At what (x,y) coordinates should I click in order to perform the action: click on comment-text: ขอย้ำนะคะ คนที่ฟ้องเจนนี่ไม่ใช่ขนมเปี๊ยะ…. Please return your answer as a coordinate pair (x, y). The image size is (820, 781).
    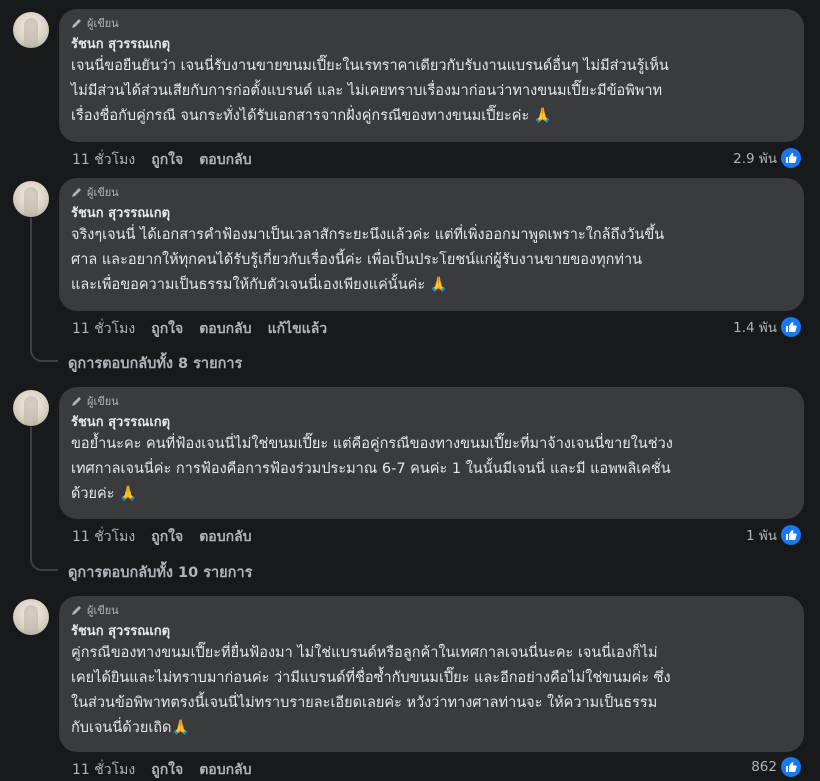
    Looking at the image, I should click on (431, 469).